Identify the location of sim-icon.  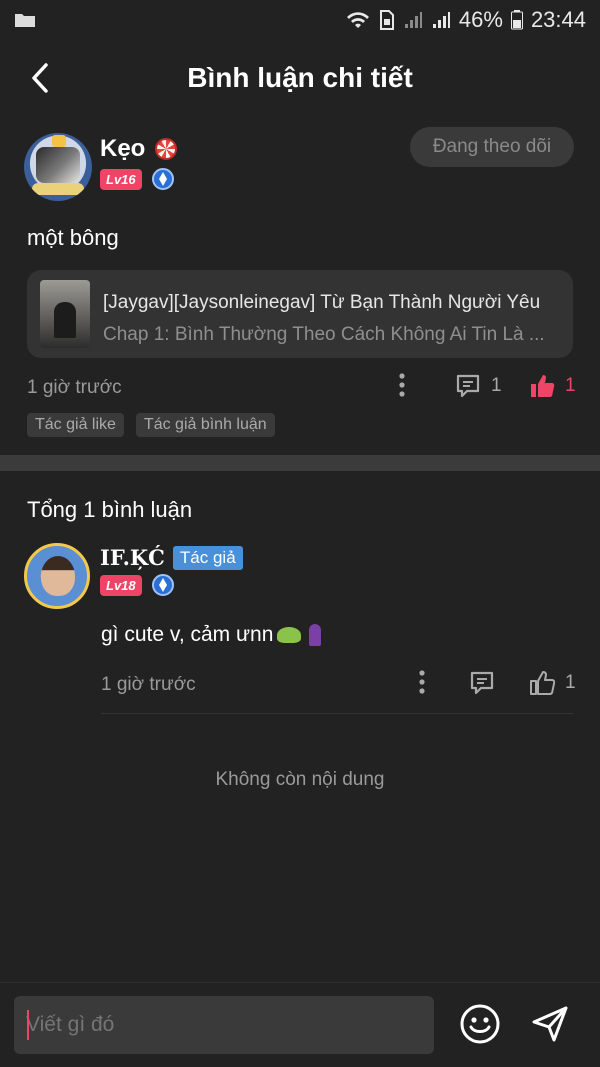
(386, 20).